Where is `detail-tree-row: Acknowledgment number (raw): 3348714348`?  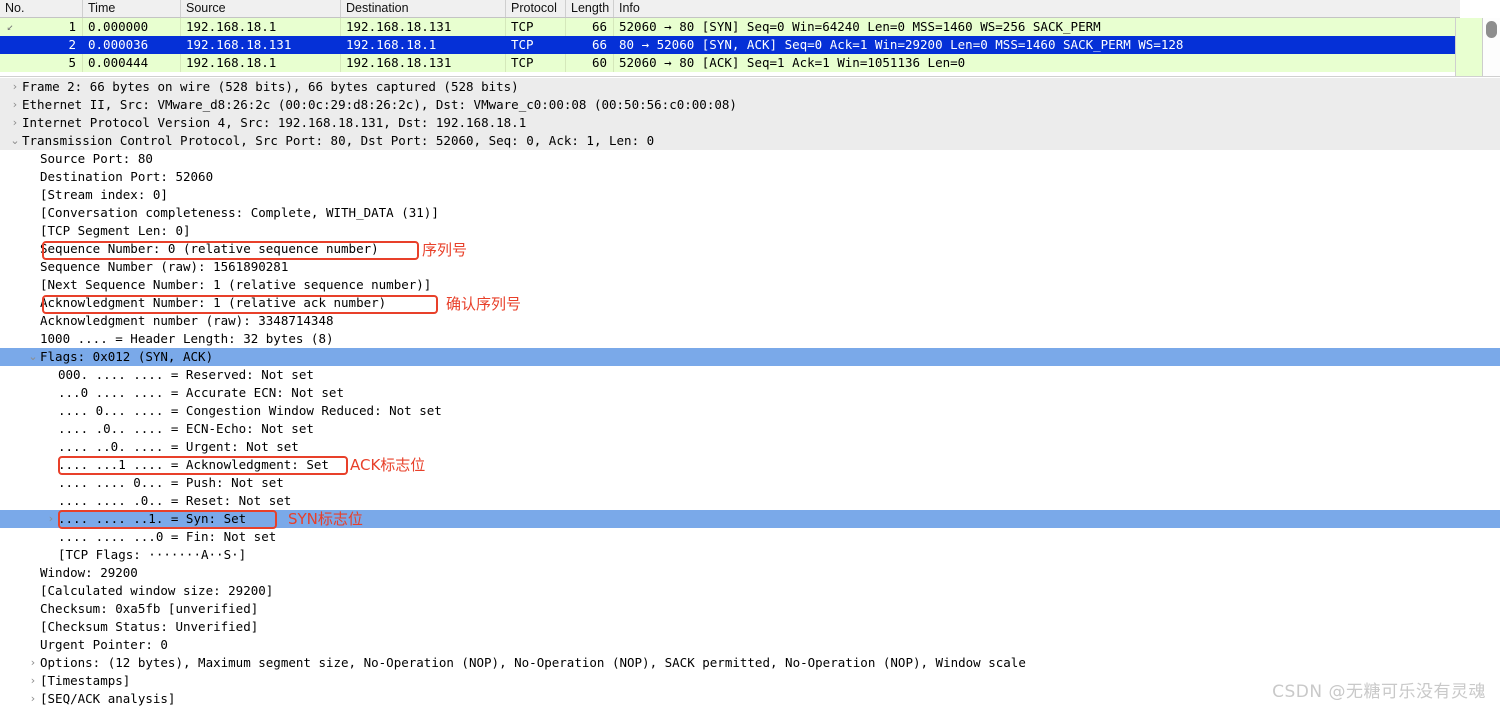 detail-tree-row: Acknowledgment number (raw): 3348714348 is located at coordinates (750, 321).